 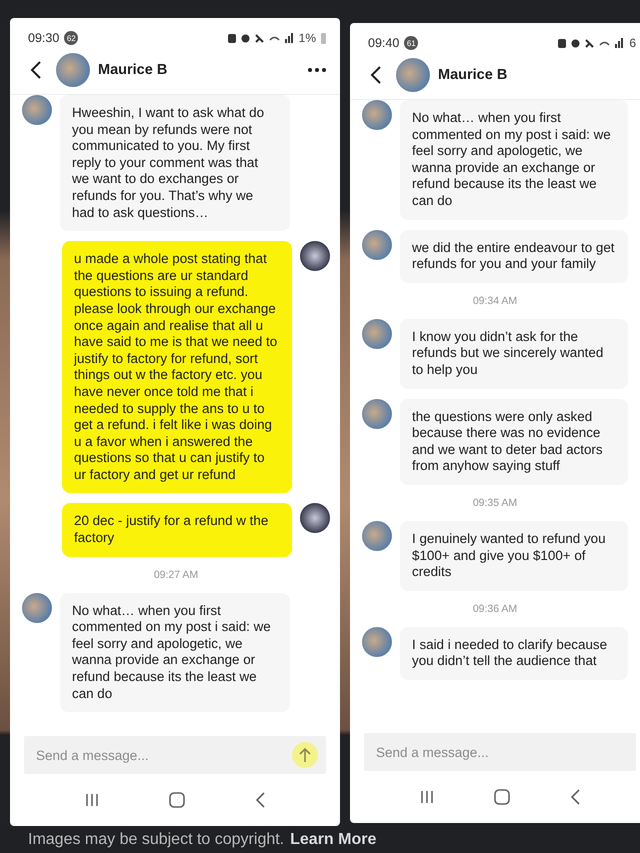 I want to click on message-timestamp: 09:34 AM, so click(x=495, y=301).